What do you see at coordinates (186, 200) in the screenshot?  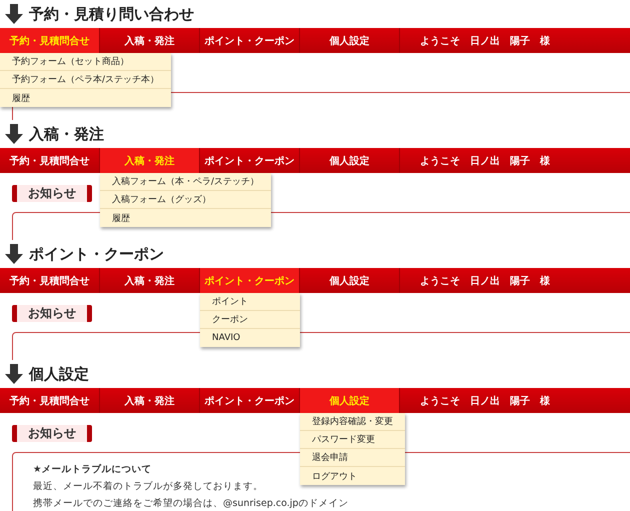 I see `menu-item: 入稿フォーム（グッズ）` at bounding box center [186, 200].